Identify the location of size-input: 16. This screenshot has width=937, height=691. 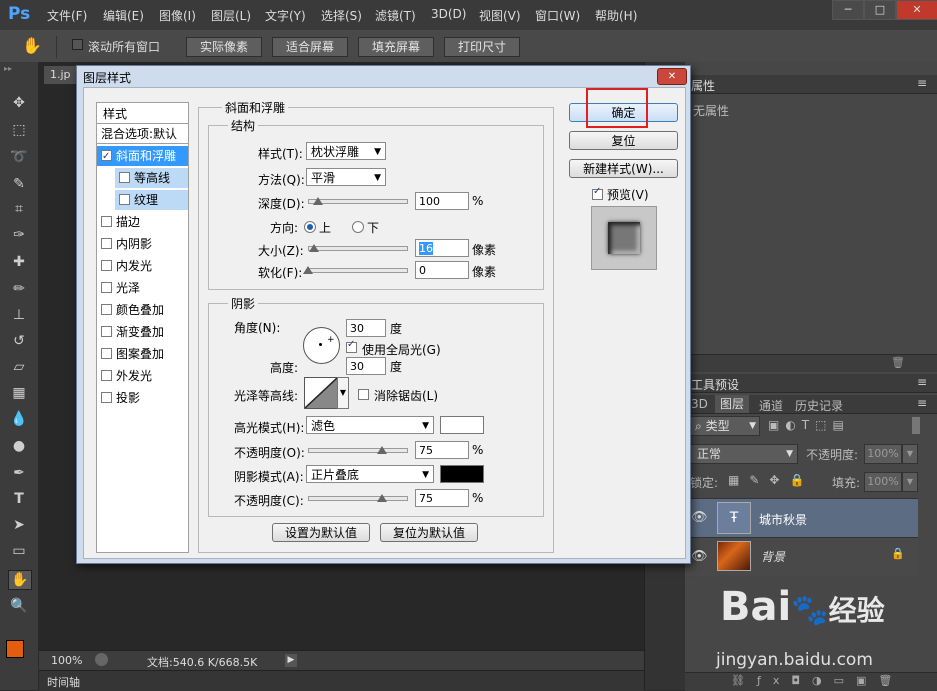
(442, 248).